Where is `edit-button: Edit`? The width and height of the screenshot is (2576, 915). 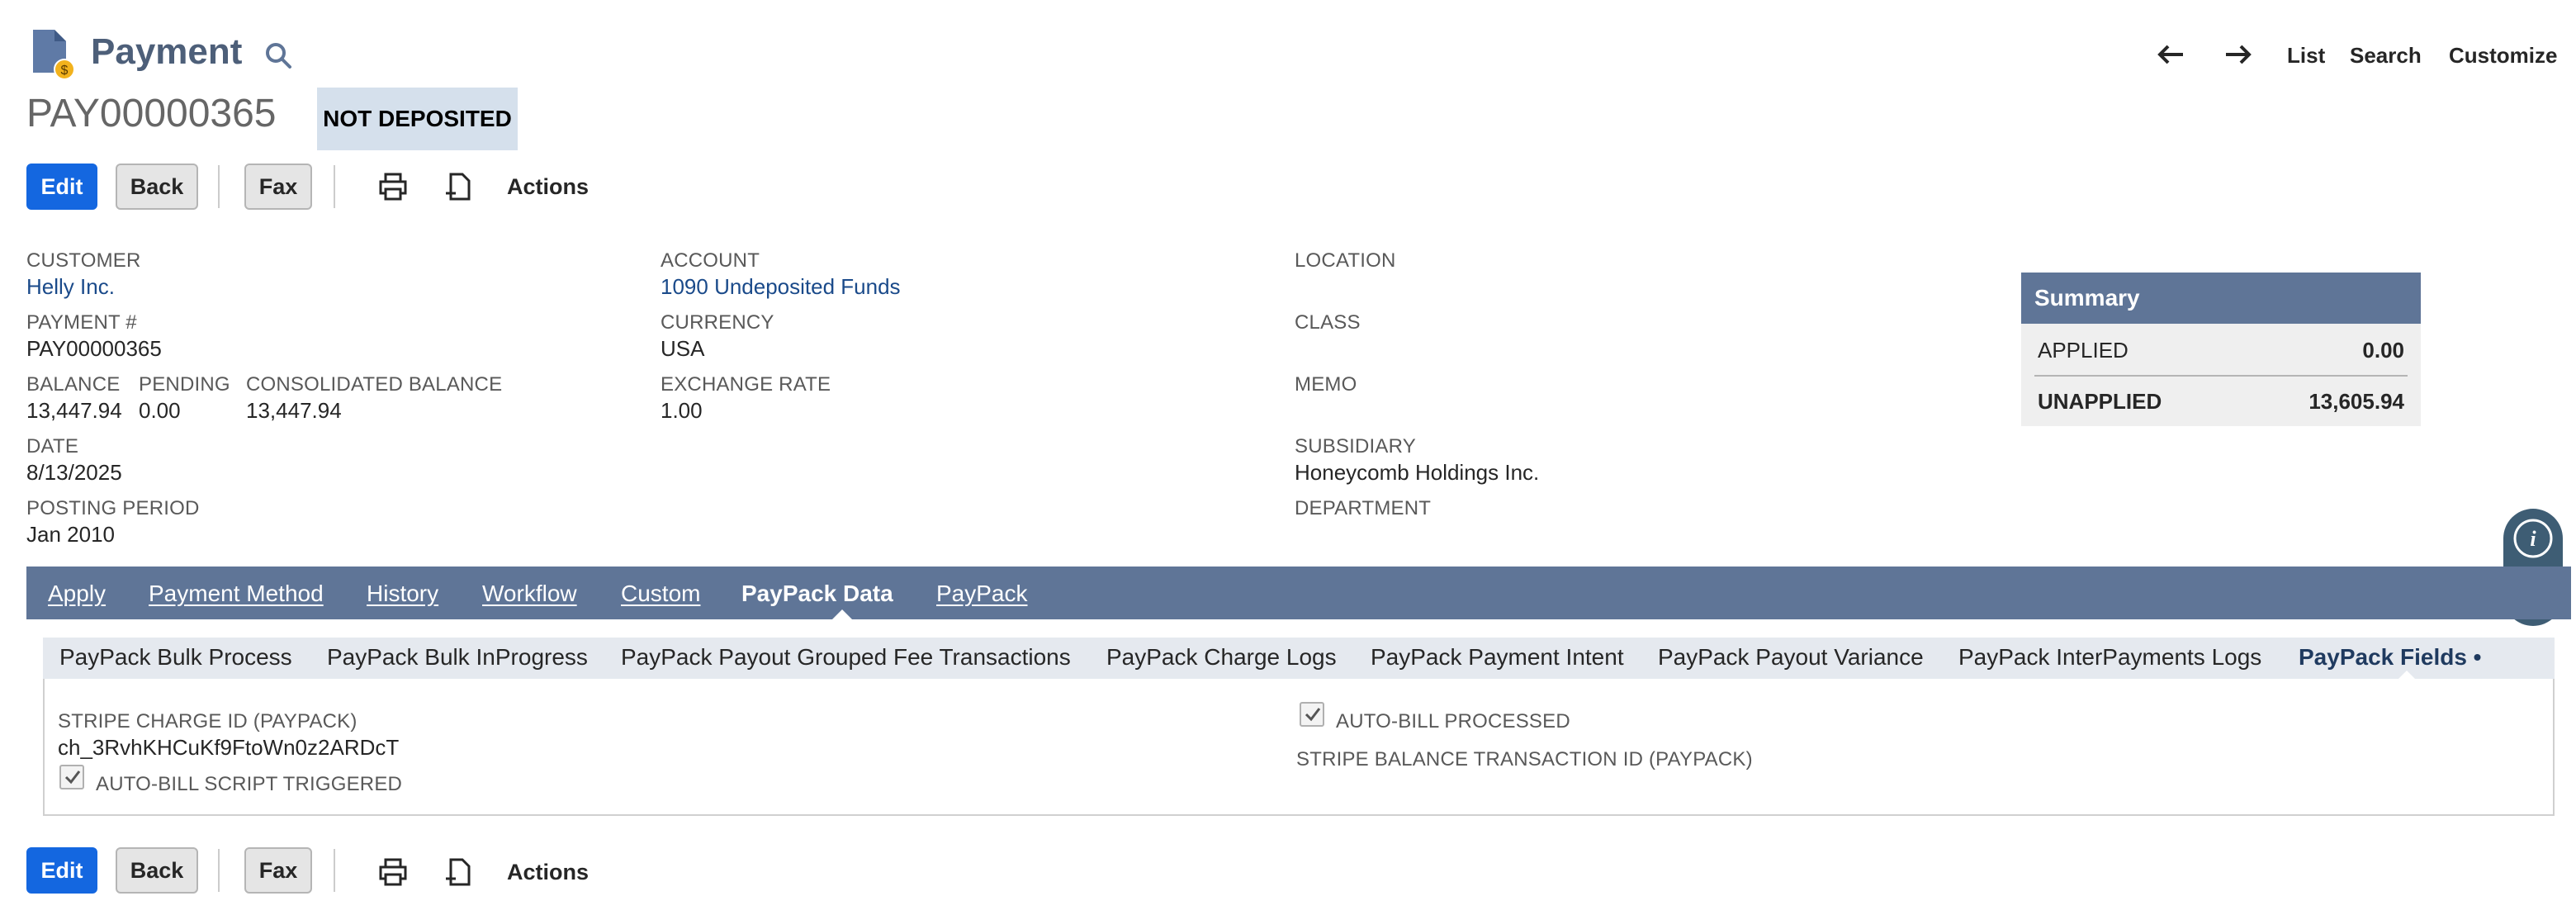
edit-button: Edit is located at coordinates (61, 187).